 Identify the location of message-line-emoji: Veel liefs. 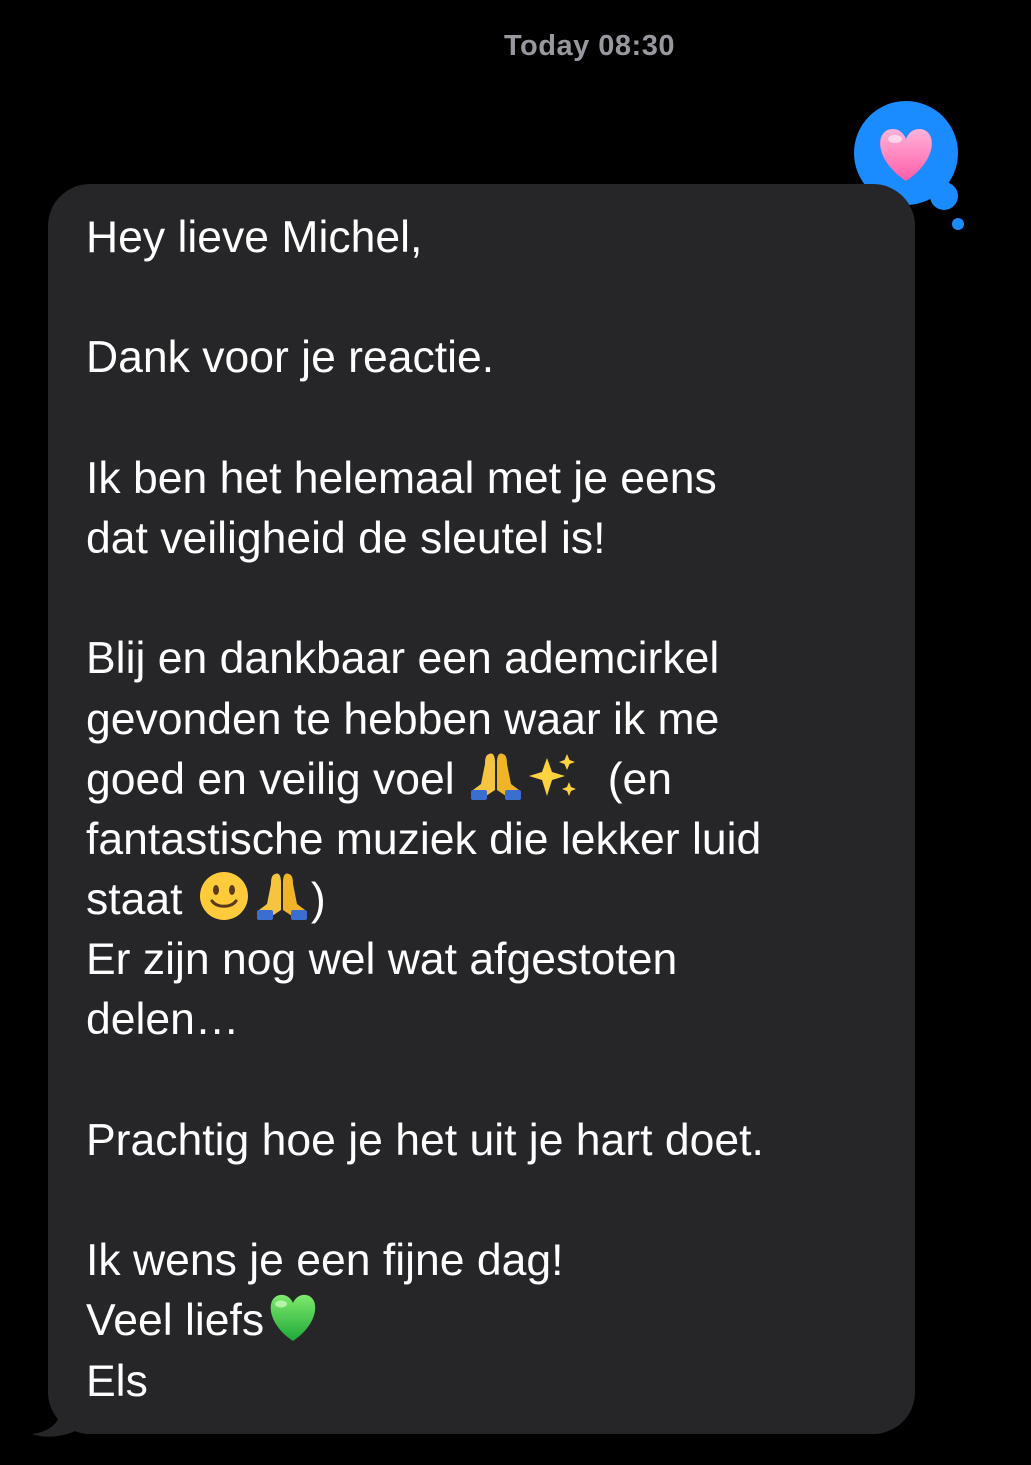
(493, 1321).